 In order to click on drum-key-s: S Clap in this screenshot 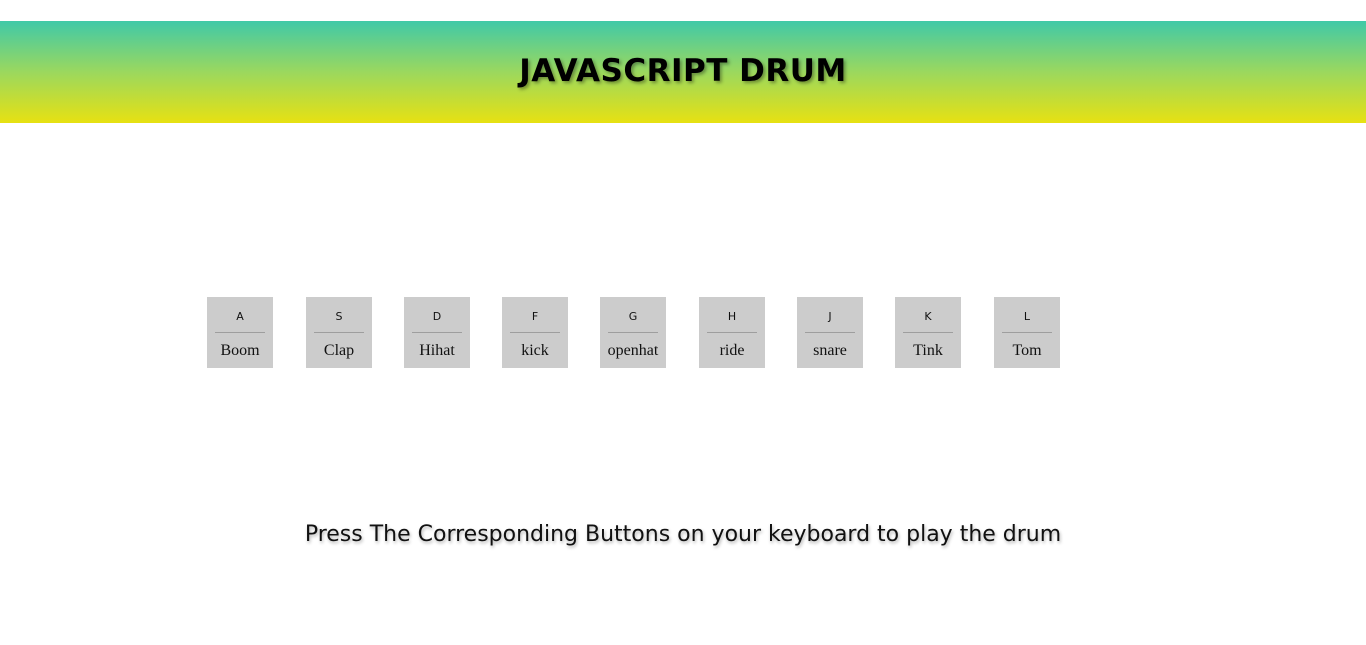, I will do `click(339, 332)`.